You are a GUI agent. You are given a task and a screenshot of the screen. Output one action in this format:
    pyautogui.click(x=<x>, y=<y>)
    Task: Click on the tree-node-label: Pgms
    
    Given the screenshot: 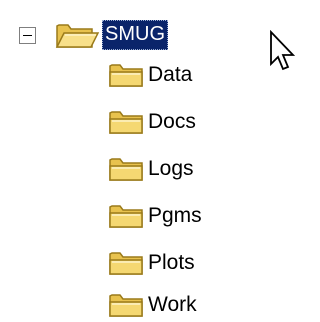 What is the action you would take?
    pyautogui.click(x=175, y=215)
    